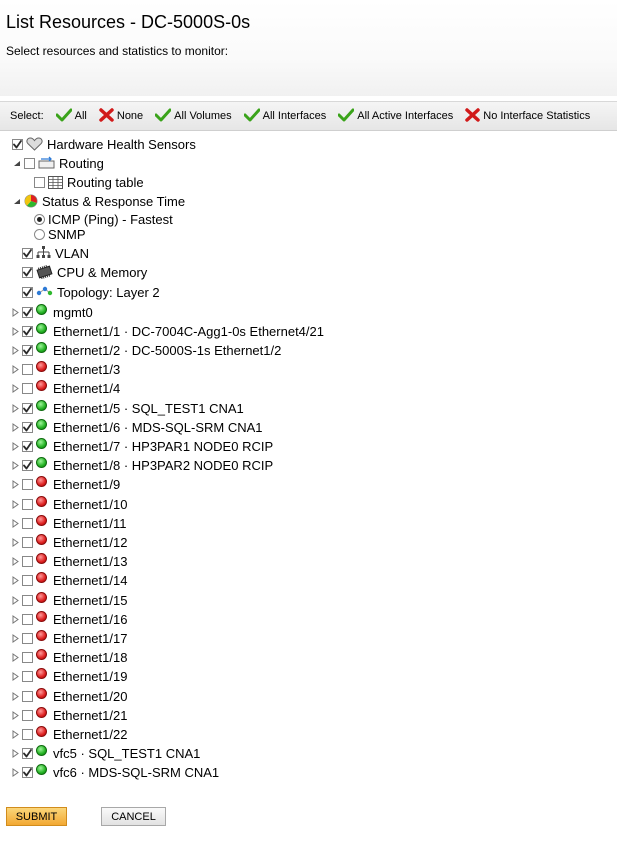  What do you see at coordinates (91, 292) in the screenshot?
I see `tree-item-topology-layer-2: Topology: Layer 2` at bounding box center [91, 292].